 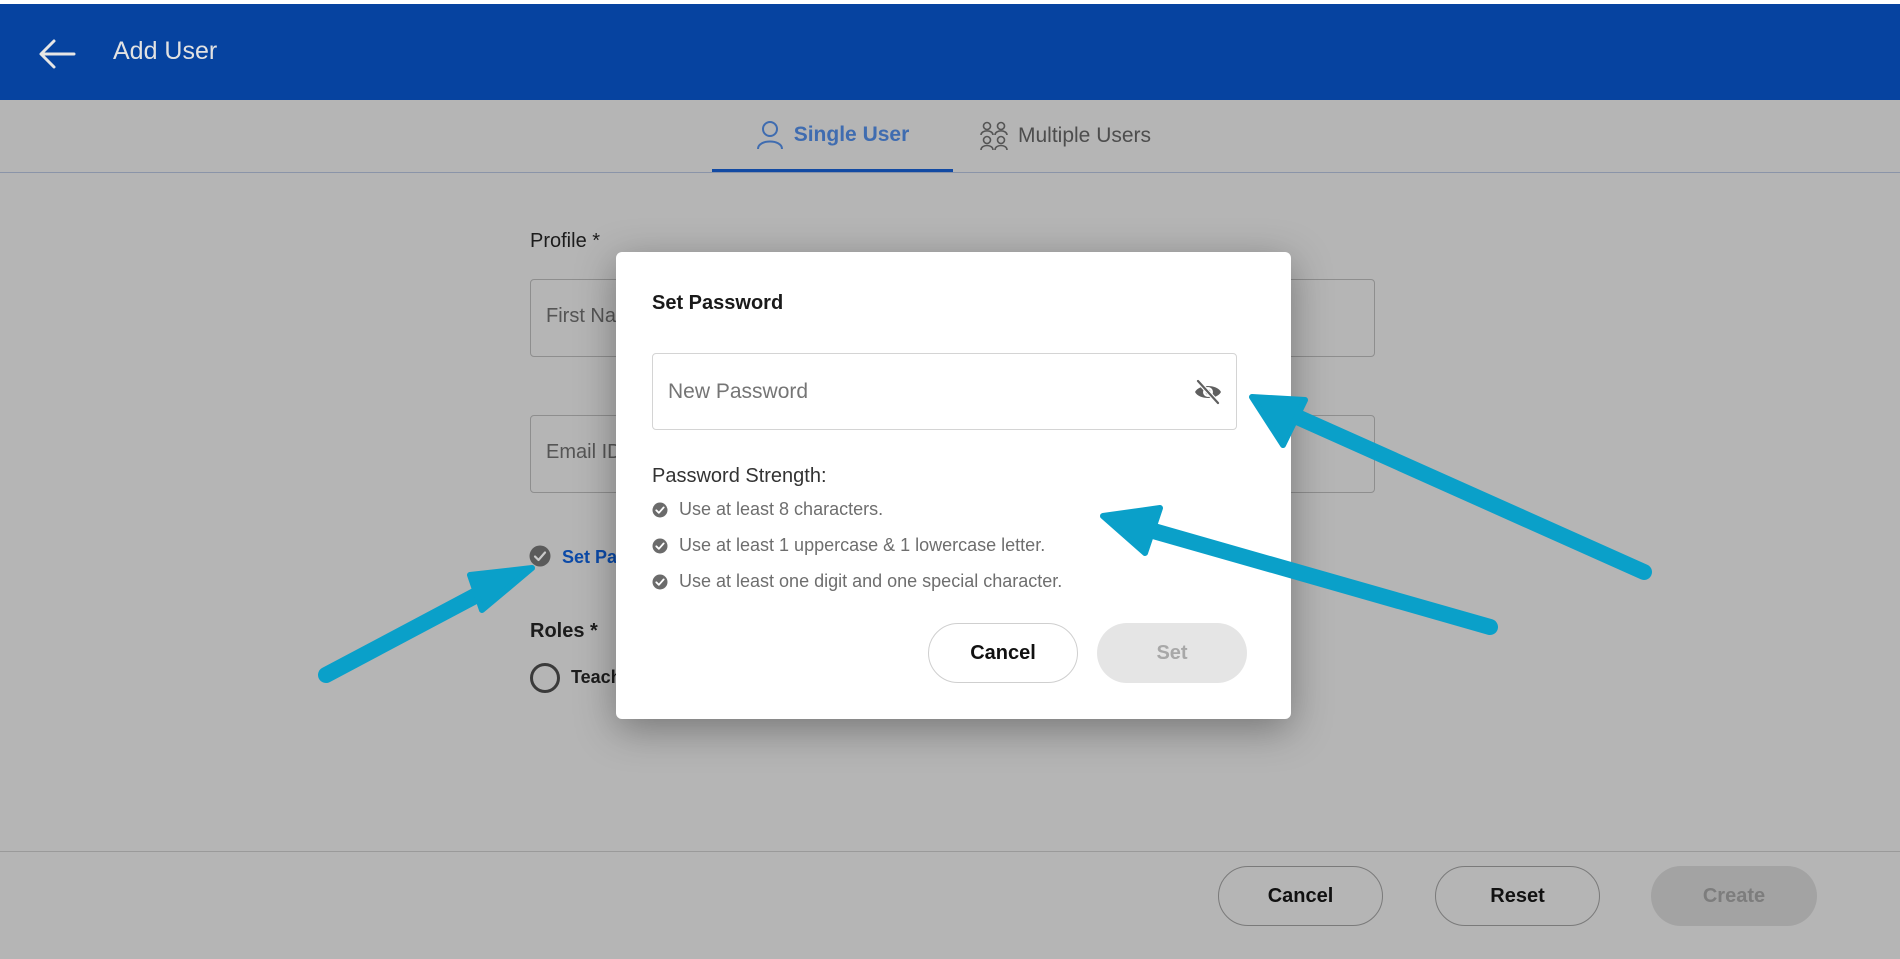 I want to click on new-password-placeholder: New Password, so click(x=738, y=391).